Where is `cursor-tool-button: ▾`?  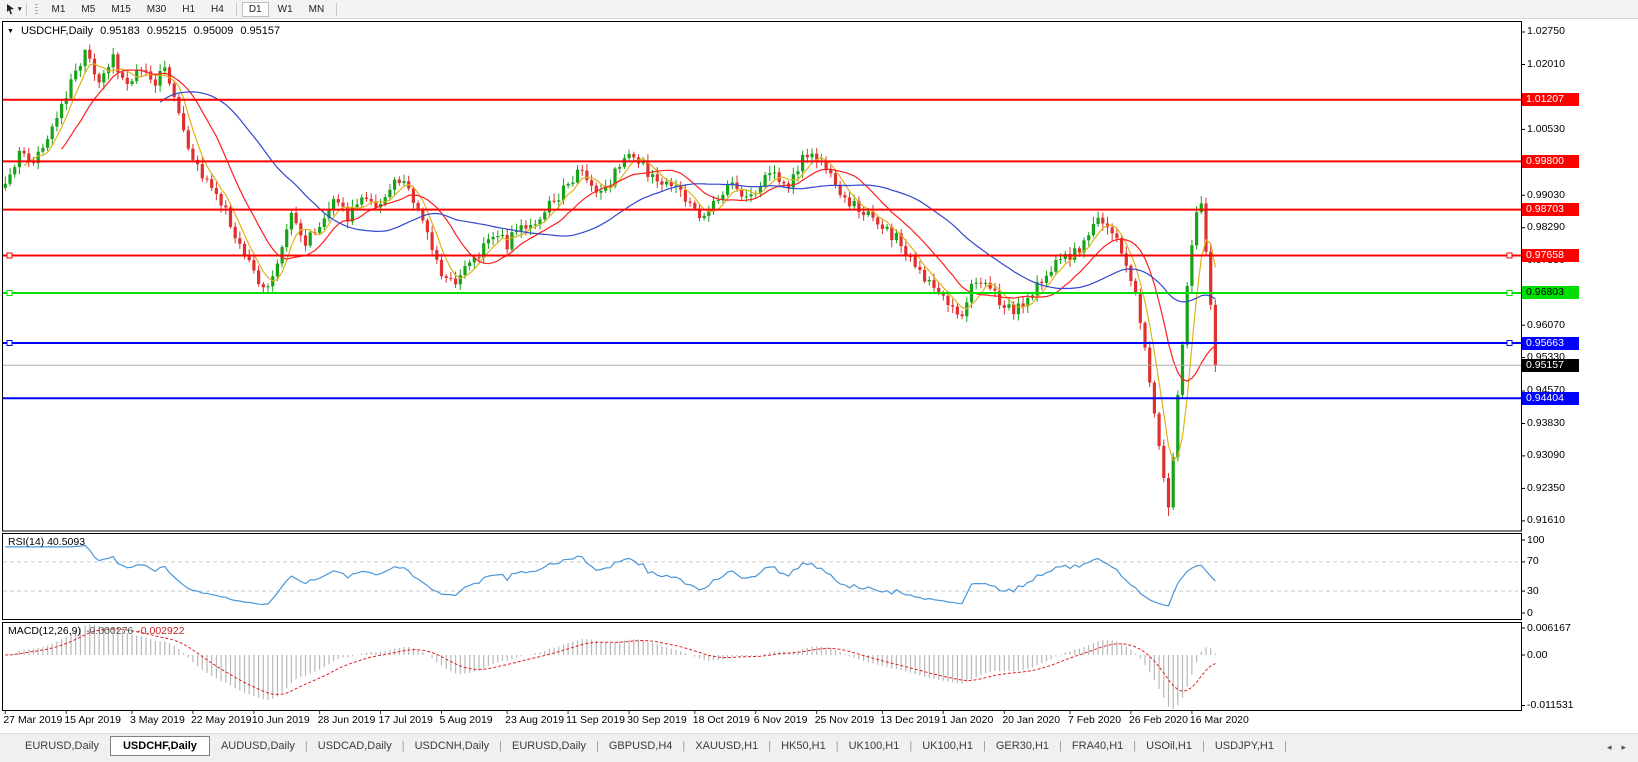 cursor-tool-button: ▾ is located at coordinates (13, 9).